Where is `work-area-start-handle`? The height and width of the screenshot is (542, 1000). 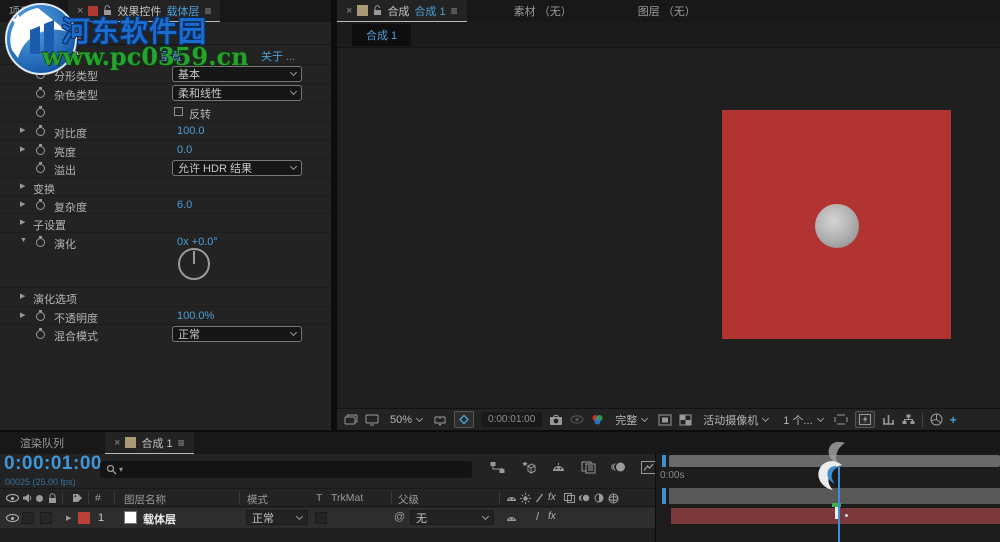 work-area-start-handle is located at coordinates (664, 496).